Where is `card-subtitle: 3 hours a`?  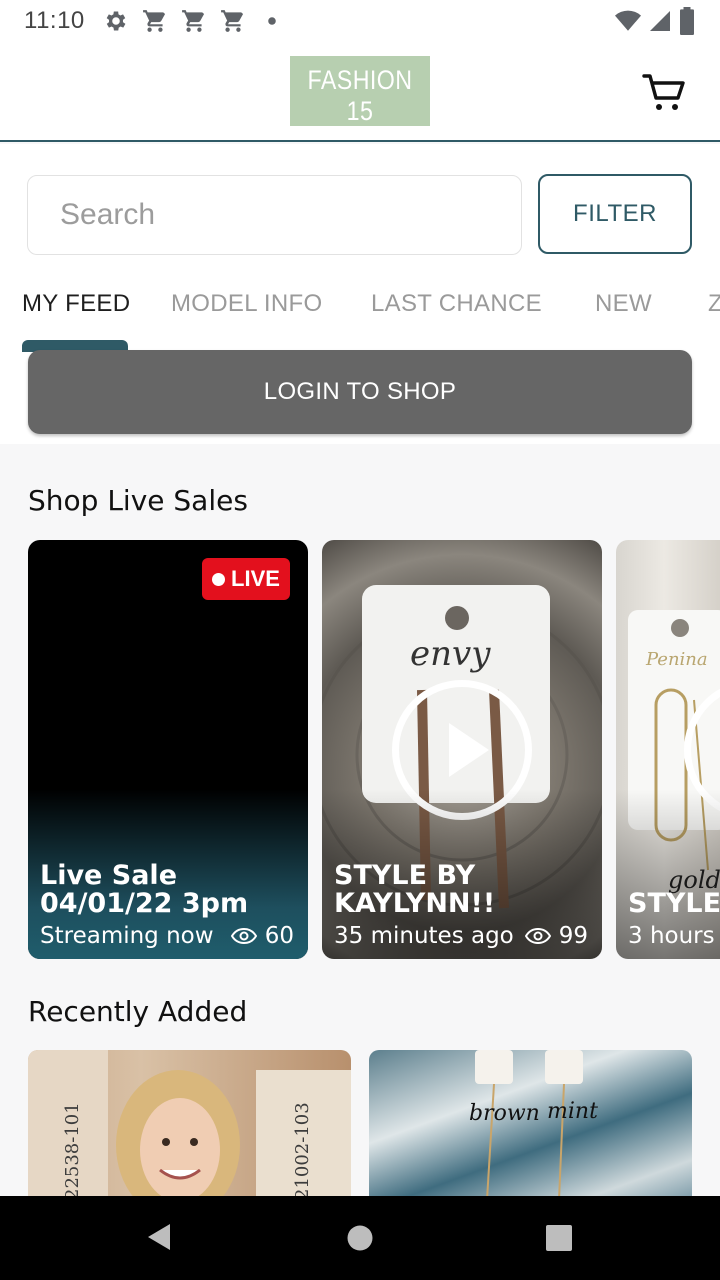 card-subtitle: 3 hours a is located at coordinates (674, 936).